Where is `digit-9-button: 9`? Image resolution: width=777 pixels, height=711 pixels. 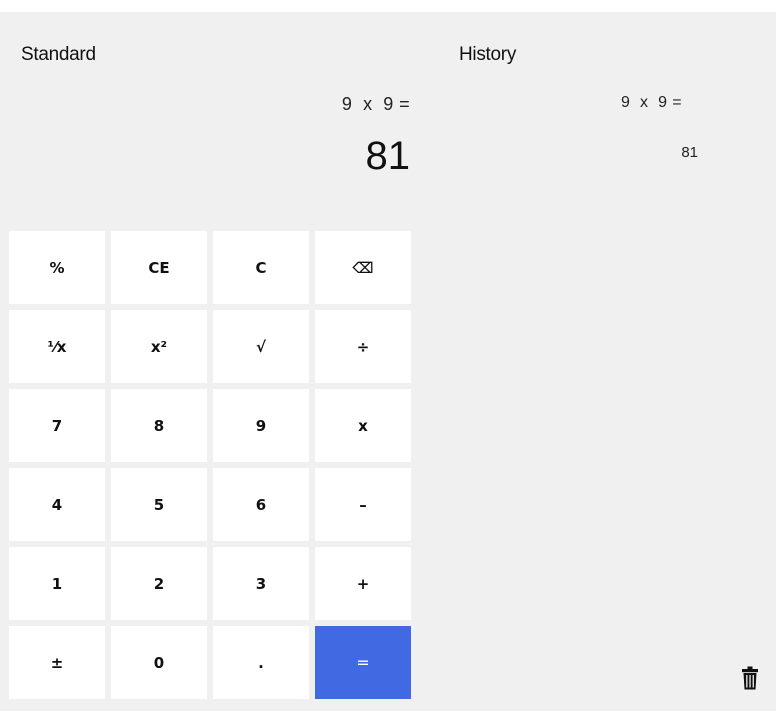
digit-9-button: 9 is located at coordinates (261, 425).